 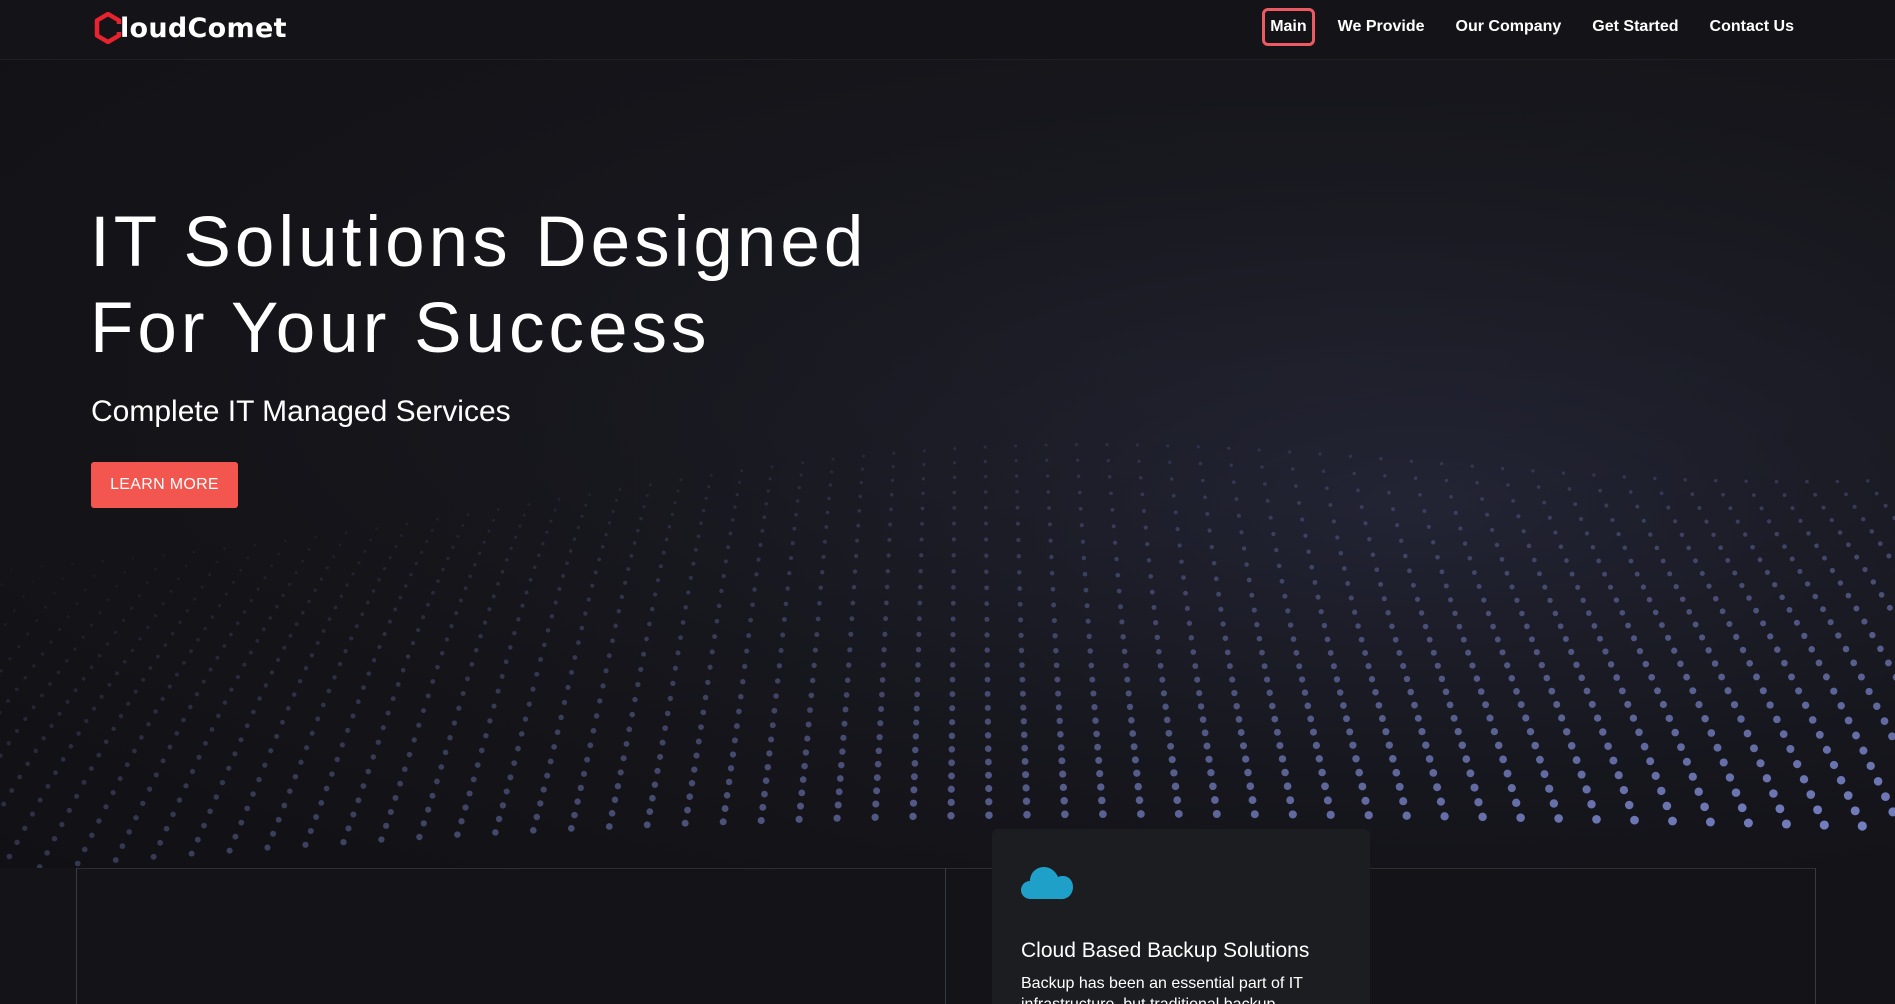 I want to click on cloud-icon, so click(x=1047, y=883).